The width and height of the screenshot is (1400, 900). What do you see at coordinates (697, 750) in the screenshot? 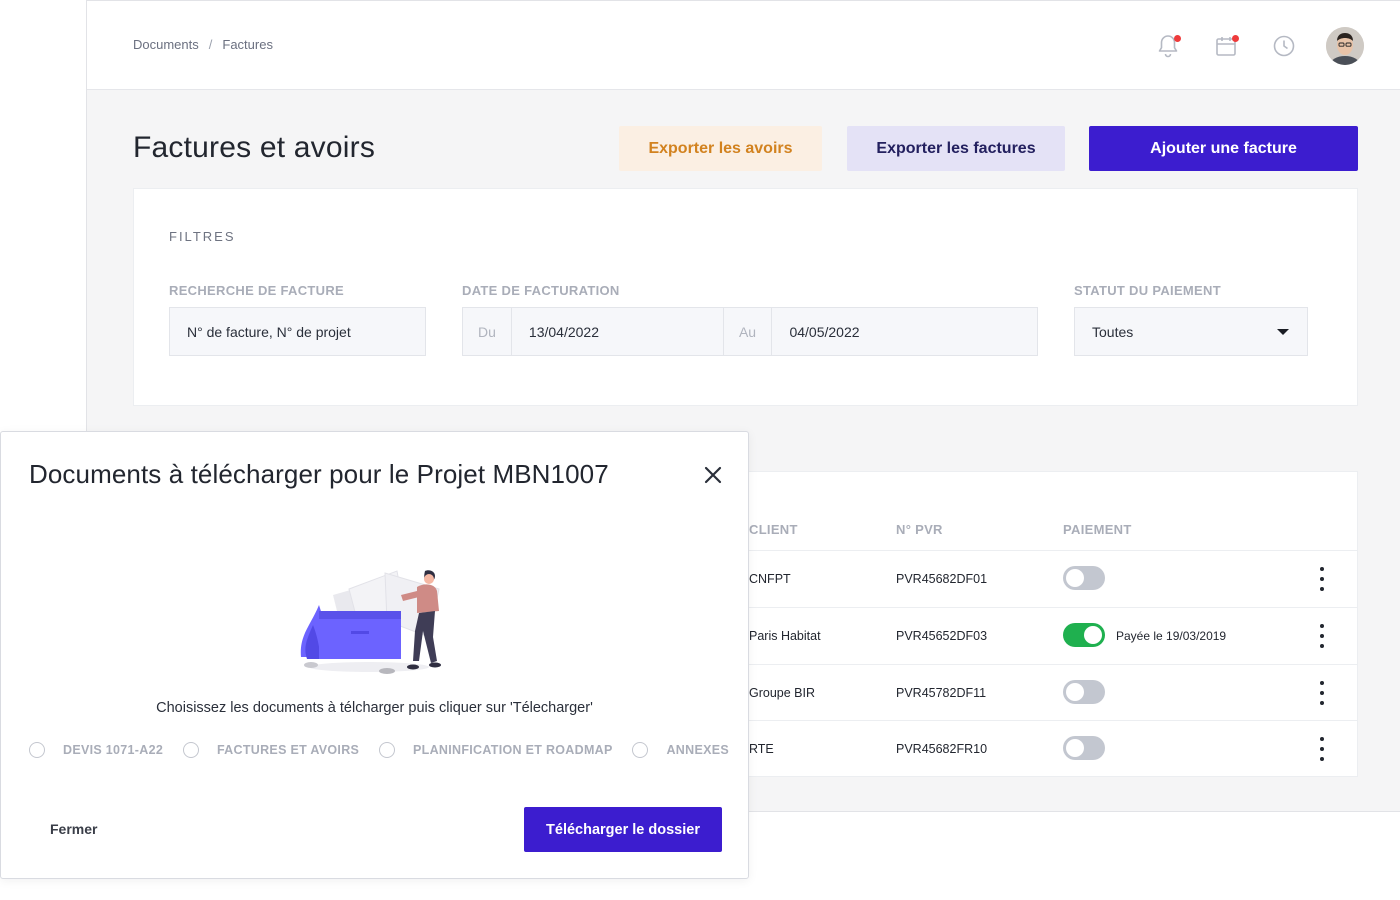
I see `option-label: ANNEXES` at bounding box center [697, 750].